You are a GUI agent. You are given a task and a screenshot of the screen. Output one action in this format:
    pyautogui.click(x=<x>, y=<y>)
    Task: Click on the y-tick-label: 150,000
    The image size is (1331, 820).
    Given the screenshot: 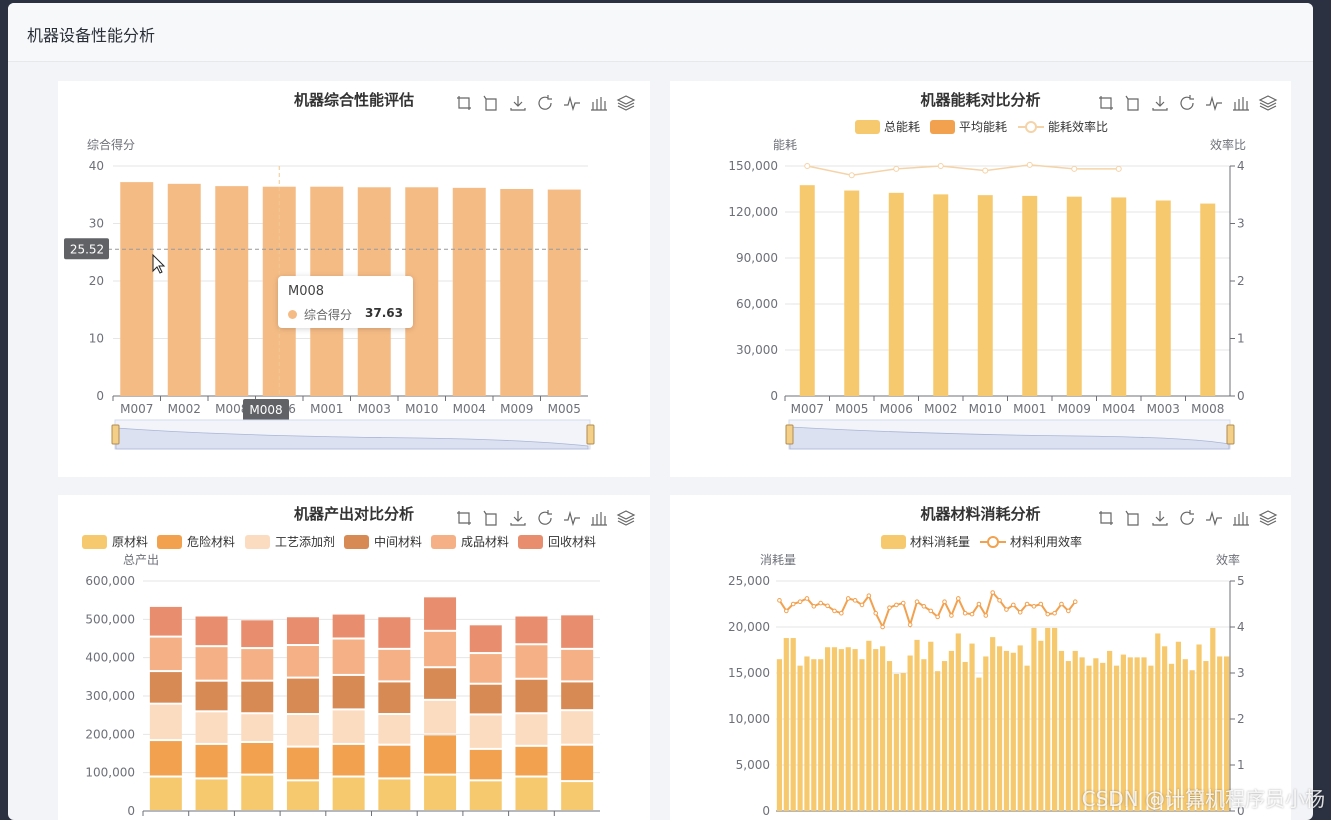 What is the action you would take?
    pyautogui.click(x=753, y=166)
    